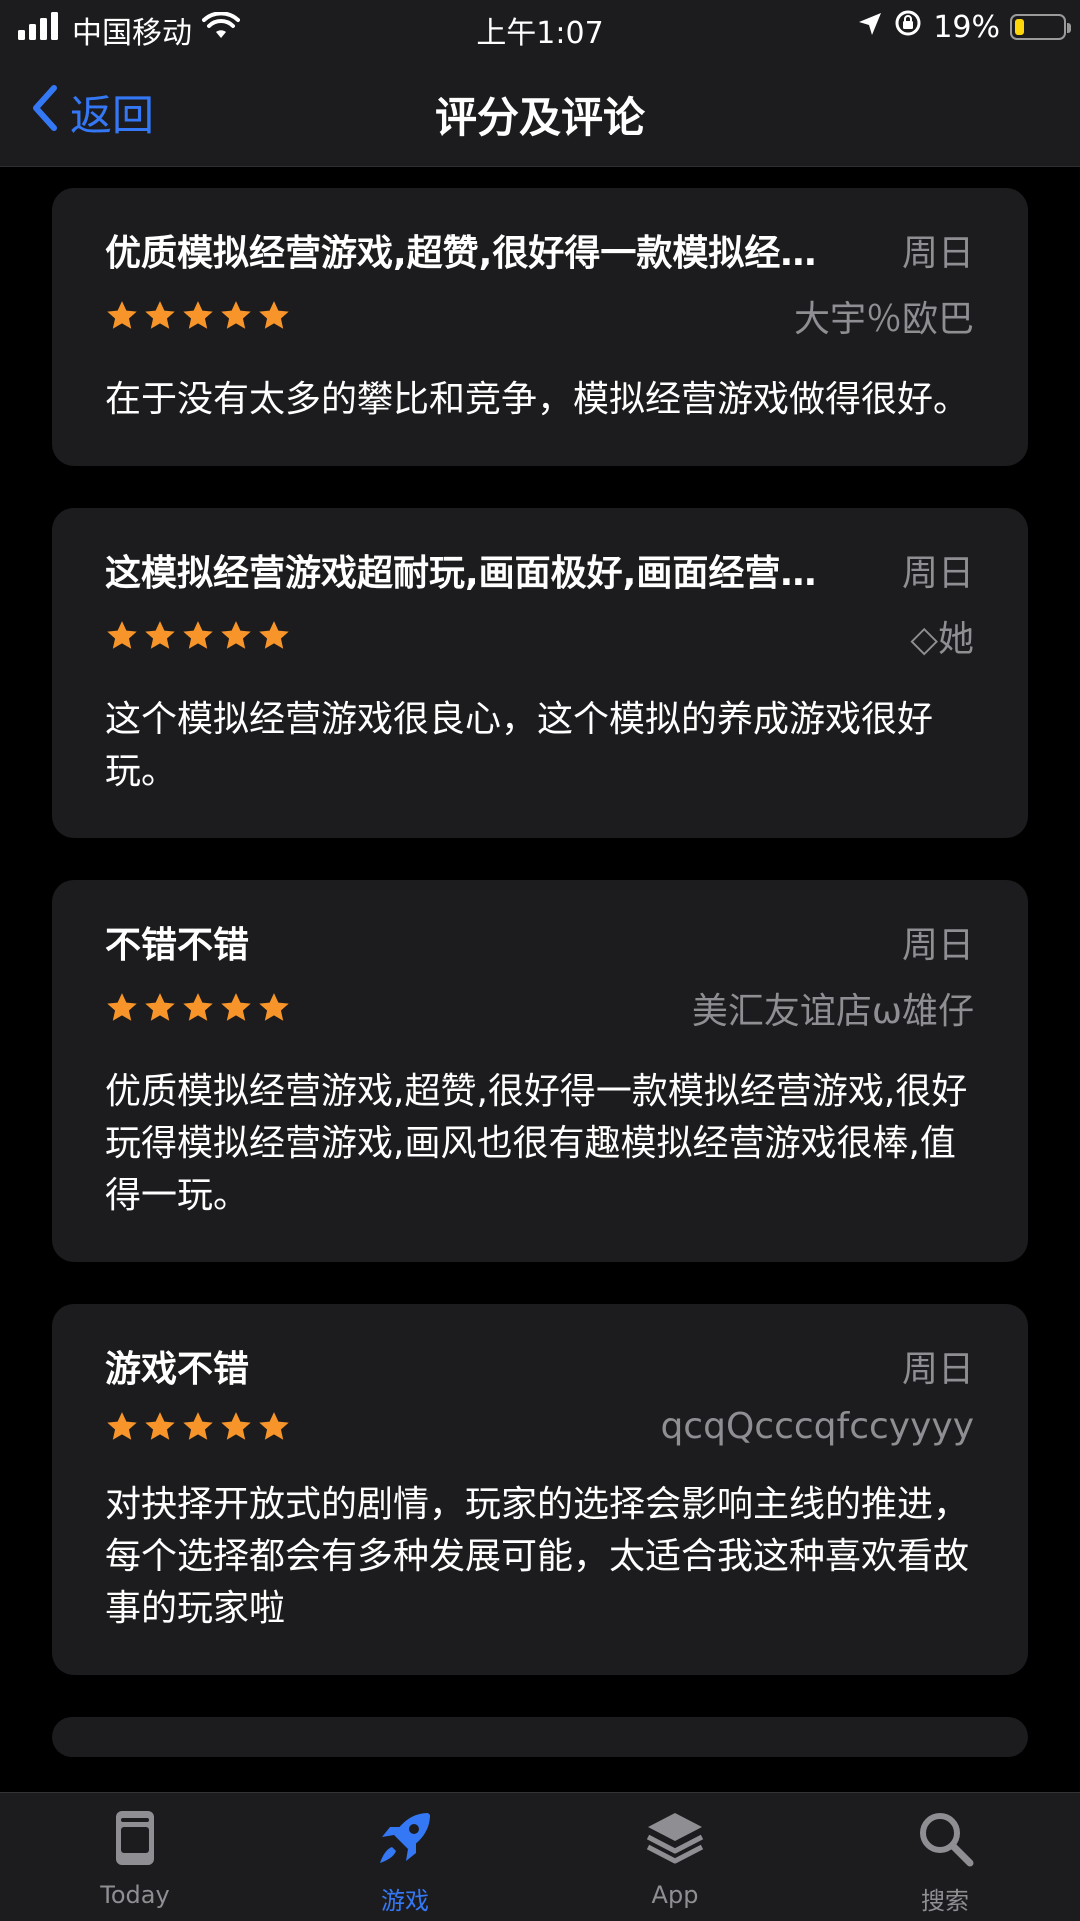 This screenshot has height=1921, width=1080. I want to click on tab-today: Today, so click(135, 1857).